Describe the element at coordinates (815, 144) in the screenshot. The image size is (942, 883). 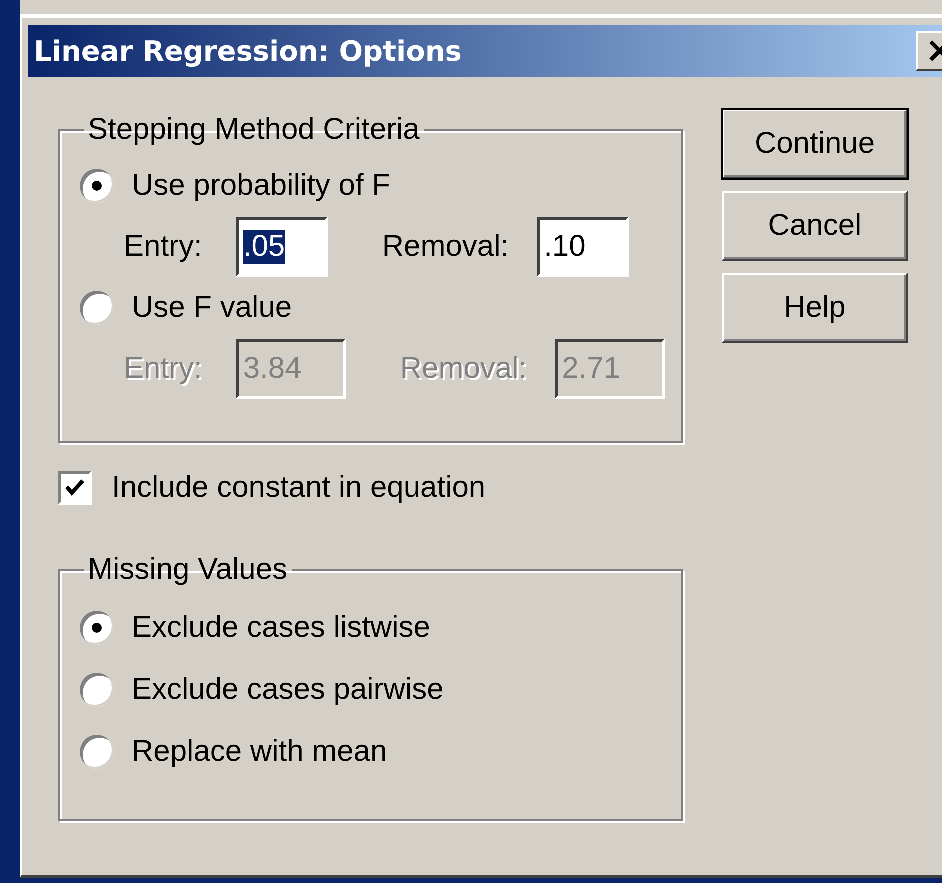
I see `dialog-button: Continue` at that location.